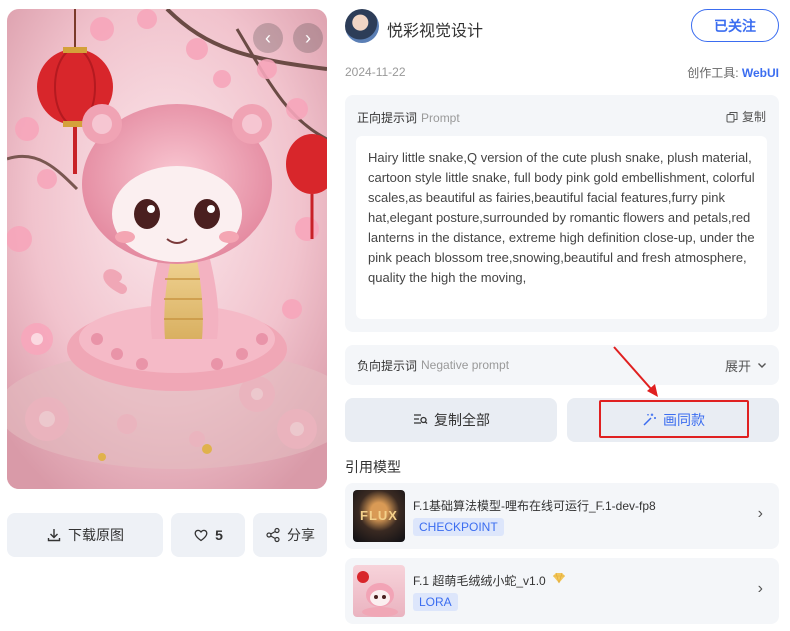  What do you see at coordinates (362, 26) in the screenshot?
I see `author-avatar` at bounding box center [362, 26].